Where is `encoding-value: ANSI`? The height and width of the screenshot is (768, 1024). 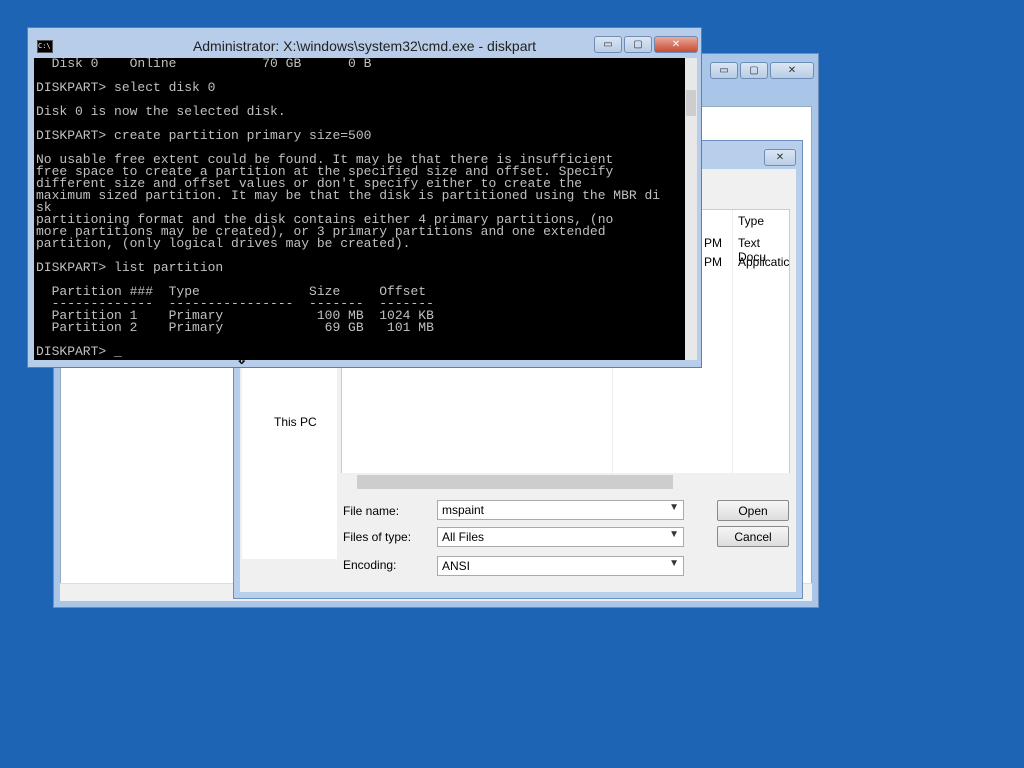
encoding-value: ANSI is located at coordinates (456, 566).